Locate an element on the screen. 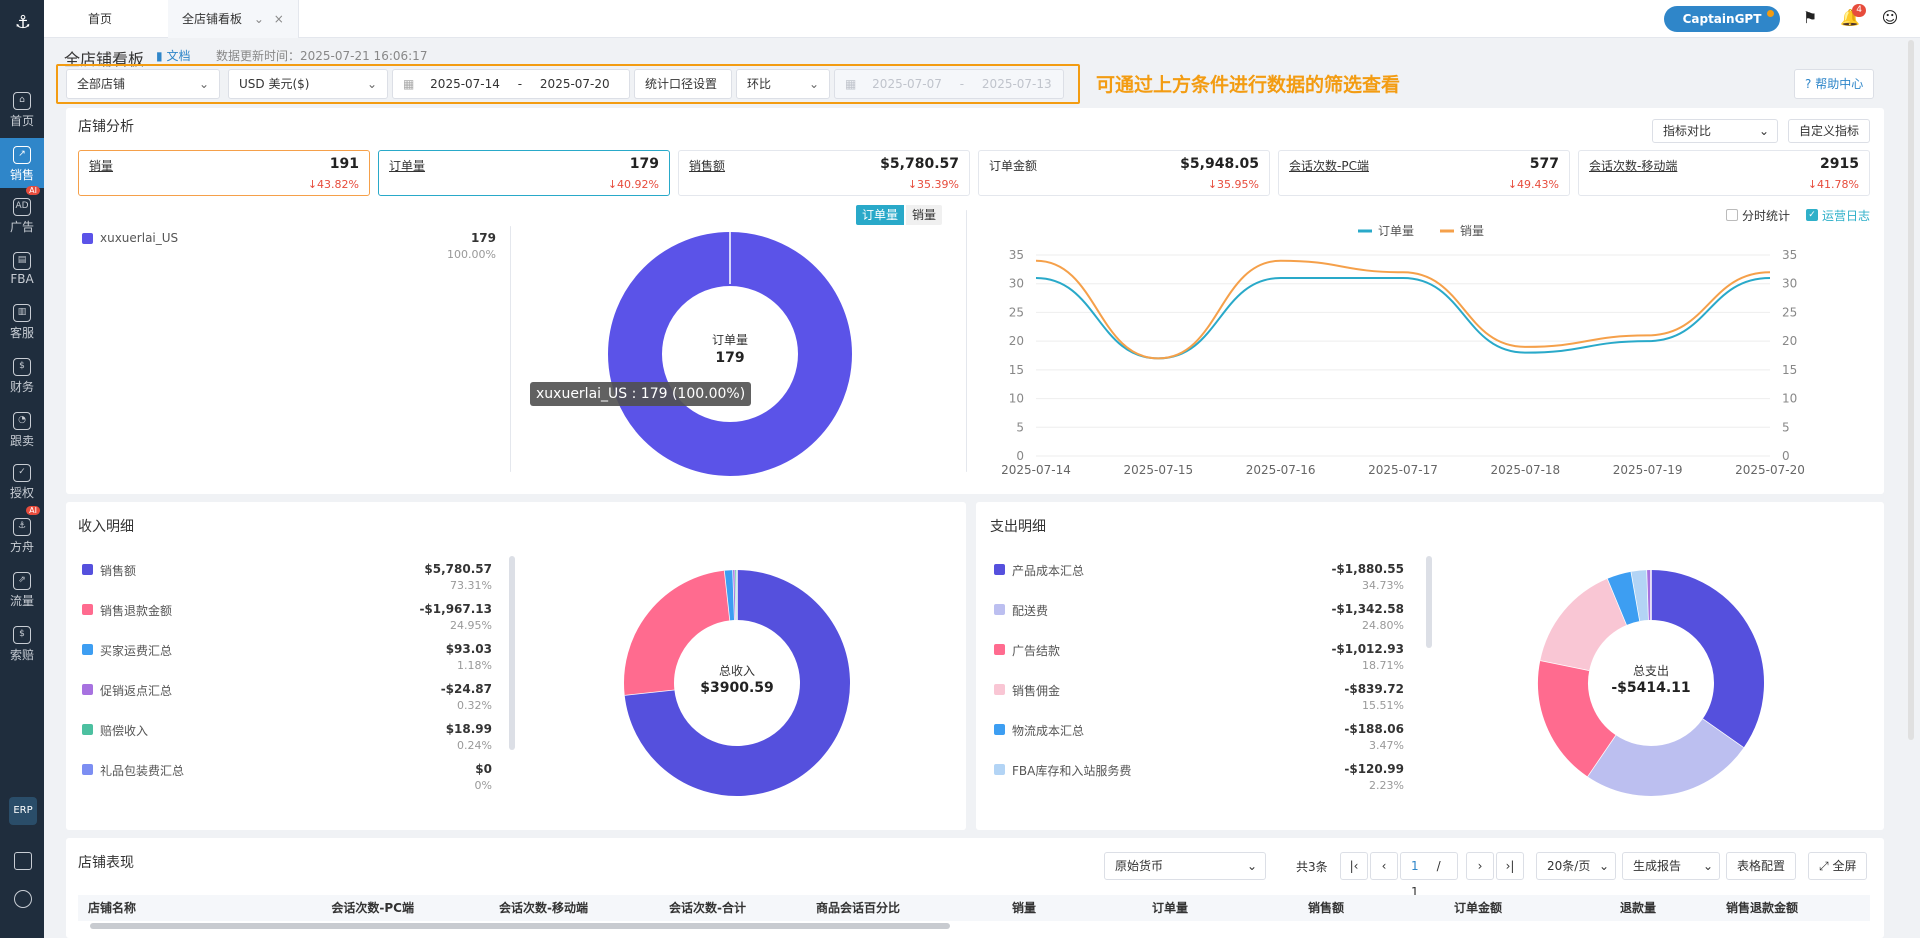 This screenshot has height=938, width=1920. sidebar-item-8: ⚓ 方舟 AI is located at coordinates (22, 533).